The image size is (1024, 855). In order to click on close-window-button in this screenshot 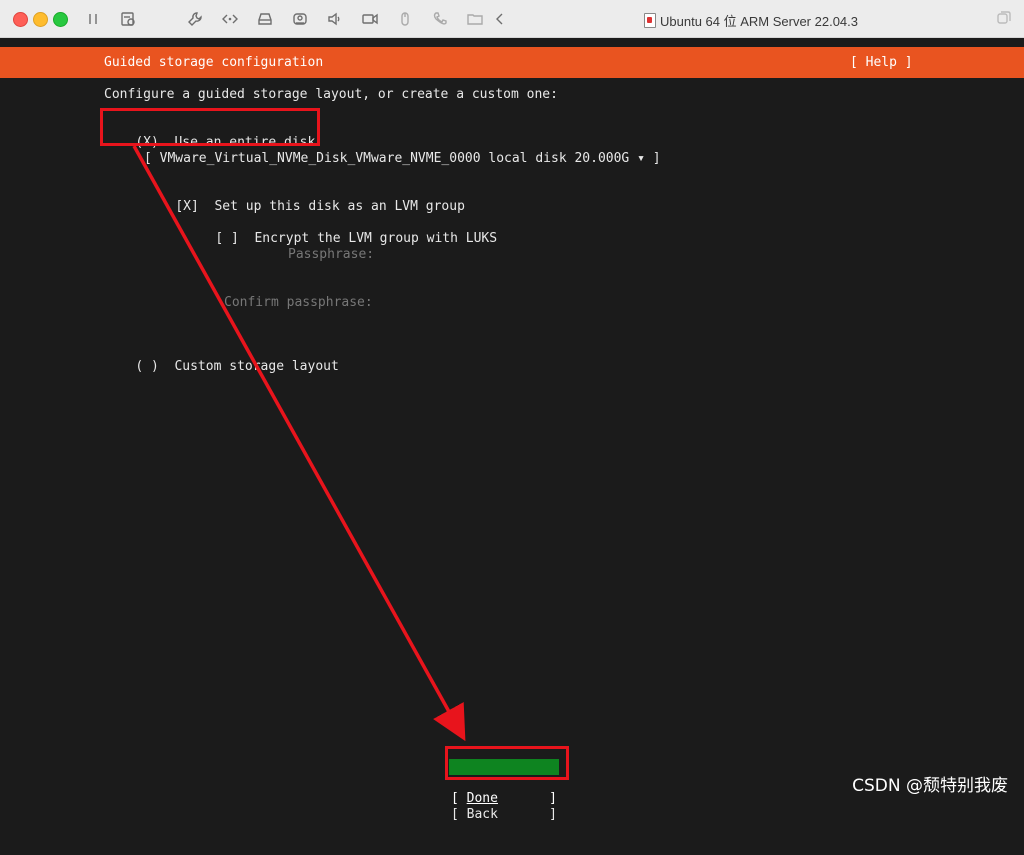, I will do `click(20, 19)`.